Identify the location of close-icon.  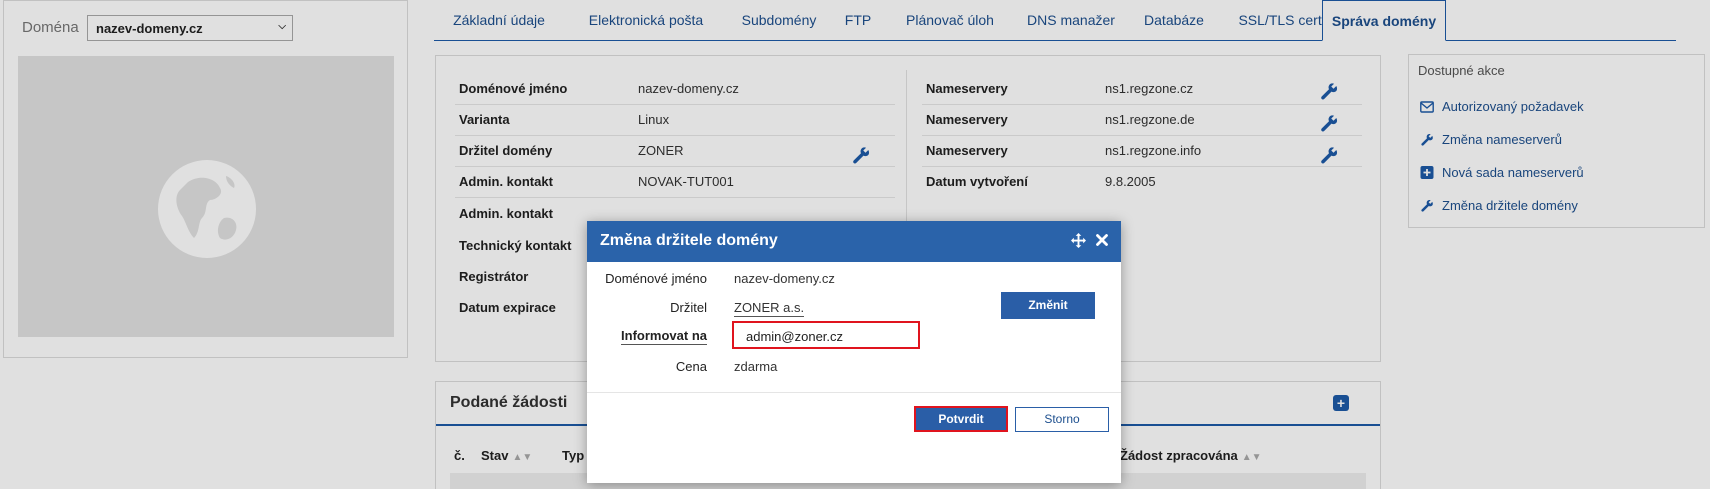
(1102, 240).